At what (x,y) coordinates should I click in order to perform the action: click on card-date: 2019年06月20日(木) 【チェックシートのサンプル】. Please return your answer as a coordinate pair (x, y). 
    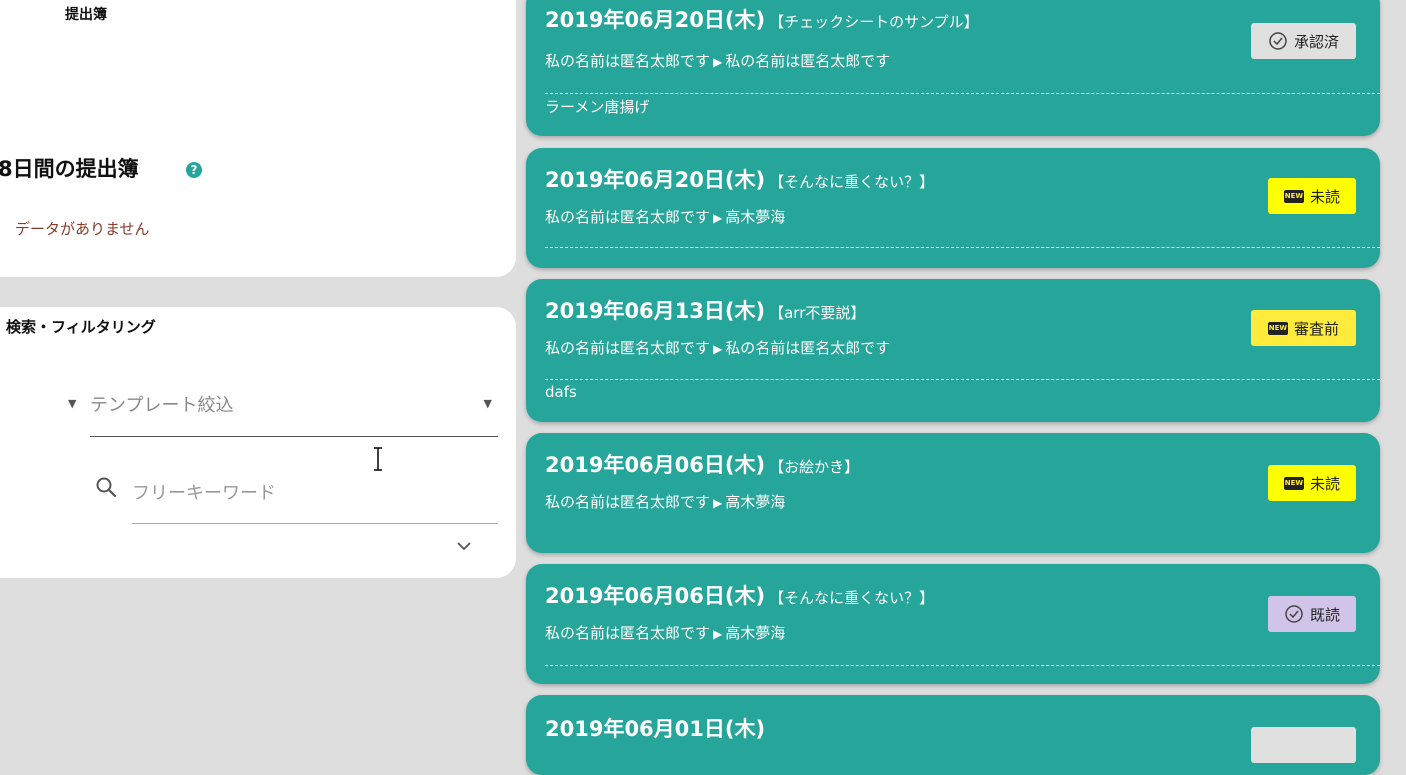
    Looking at the image, I should click on (762, 19).